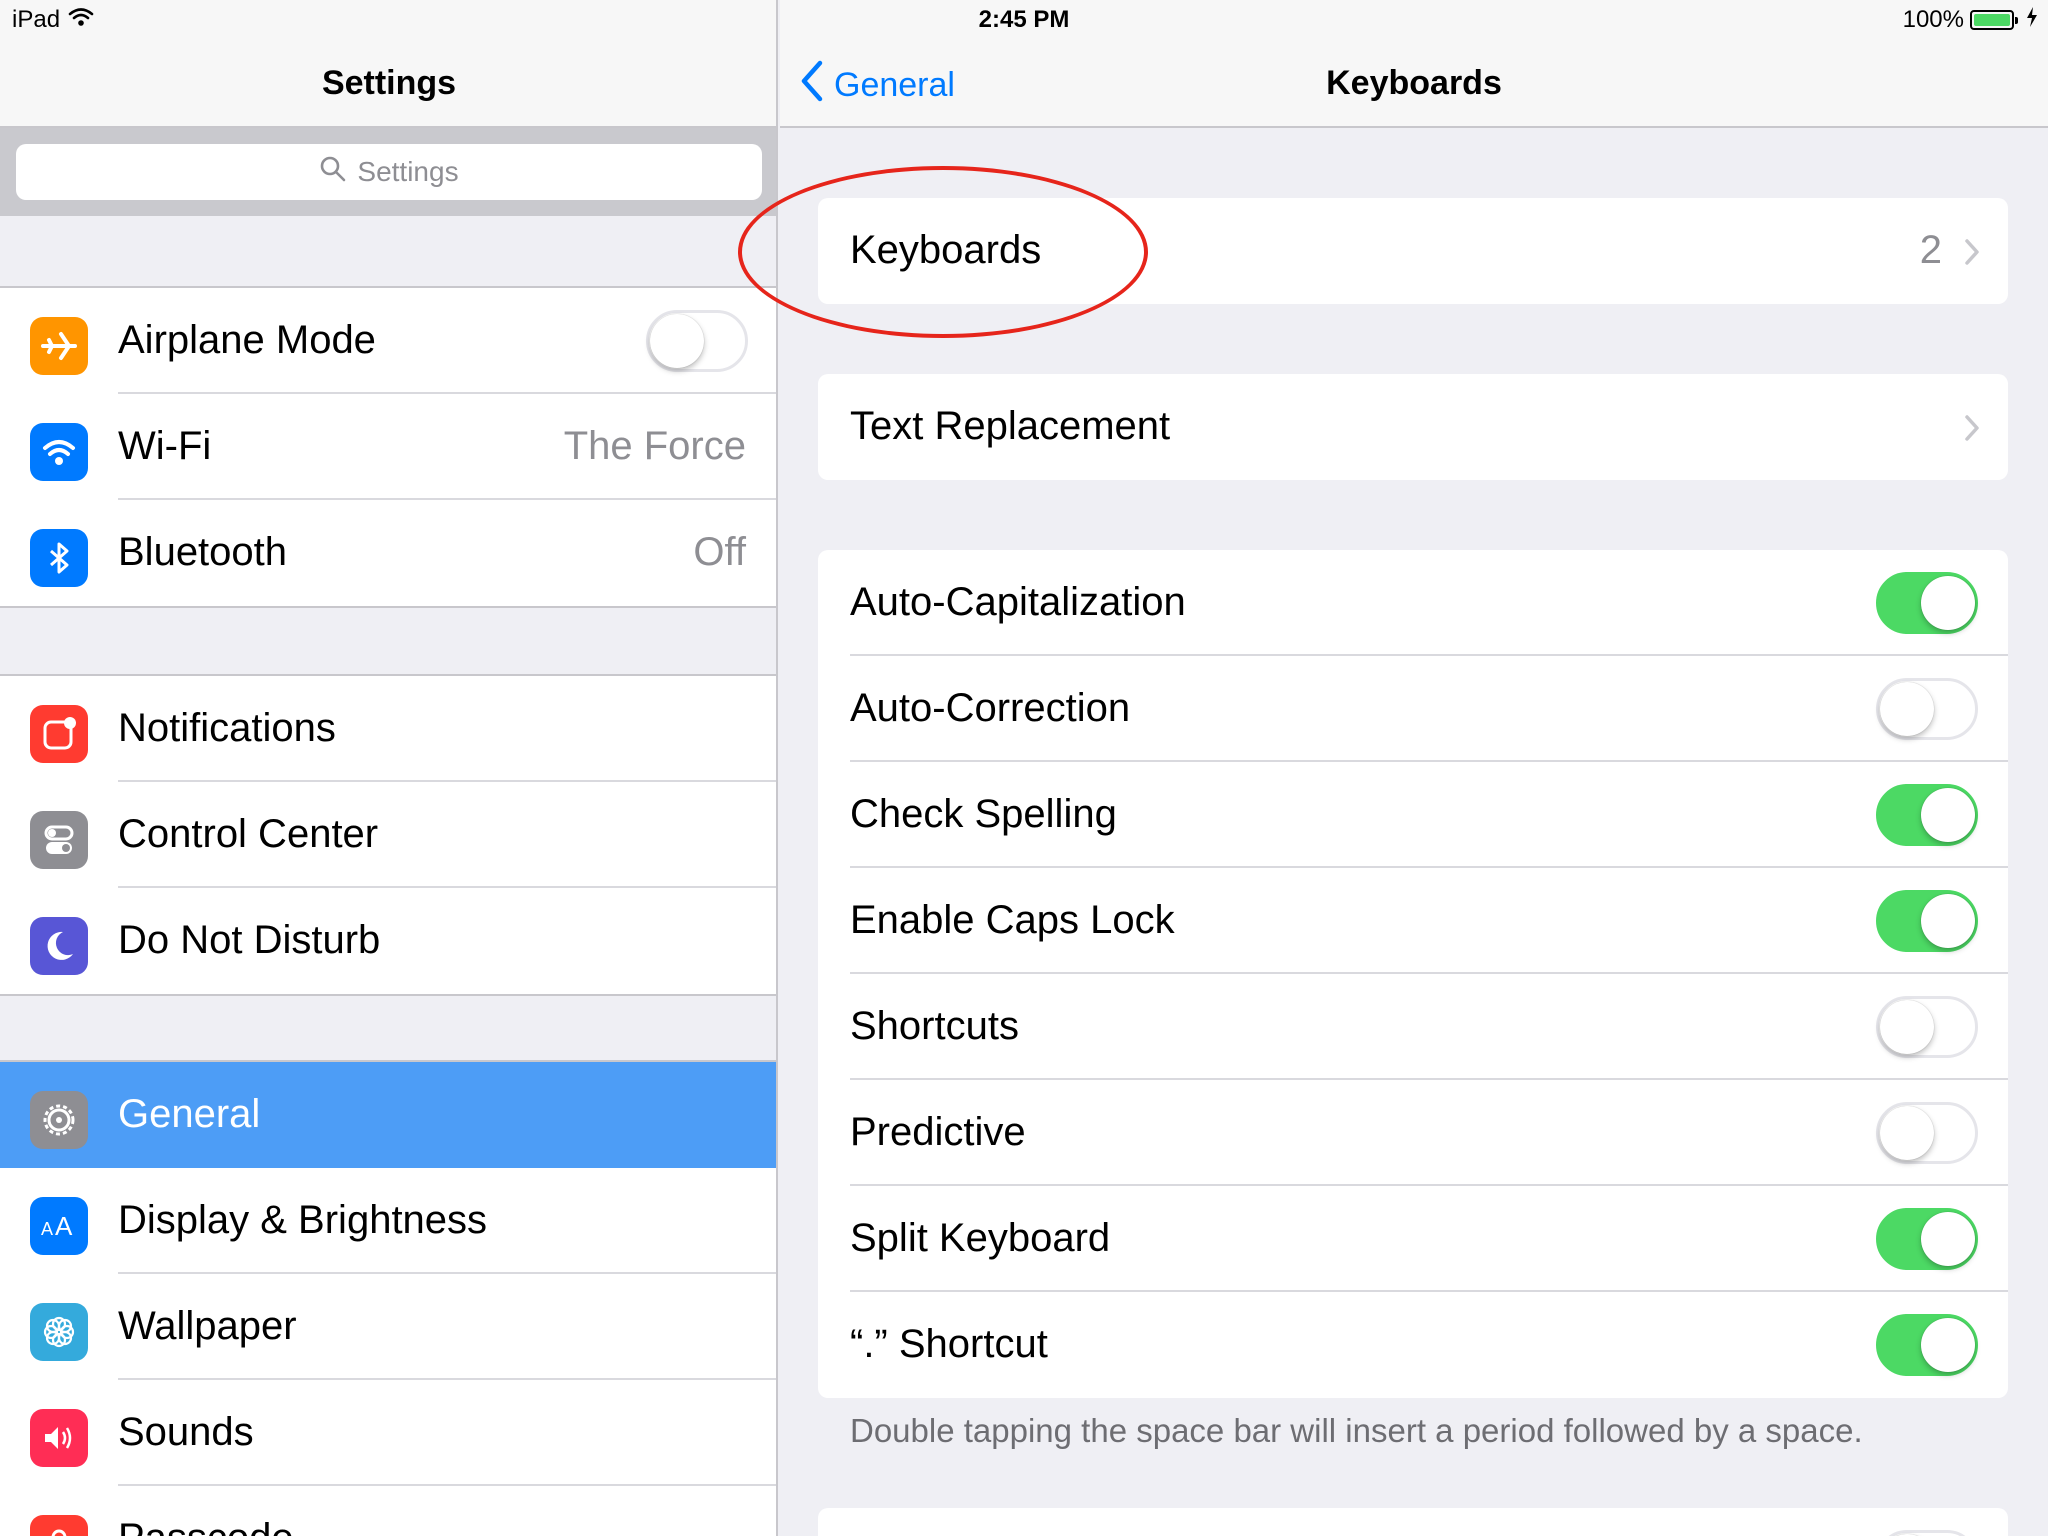 This screenshot has width=2048, height=1536. Describe the element at coordinates (1927, 921) in the screenshot. I see `enable-caps-lock-toggle` at that location.